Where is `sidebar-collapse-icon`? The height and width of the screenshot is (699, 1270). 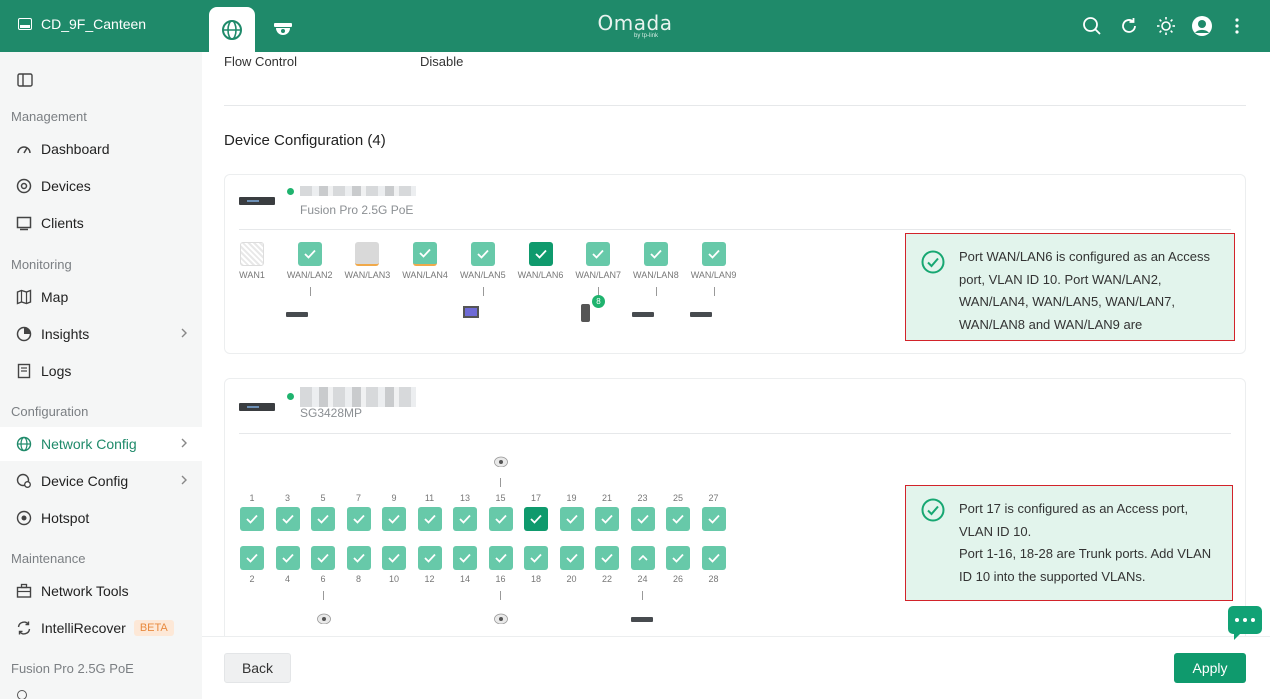
sidebar-collapse-icon is located at coordinates (25, 82).